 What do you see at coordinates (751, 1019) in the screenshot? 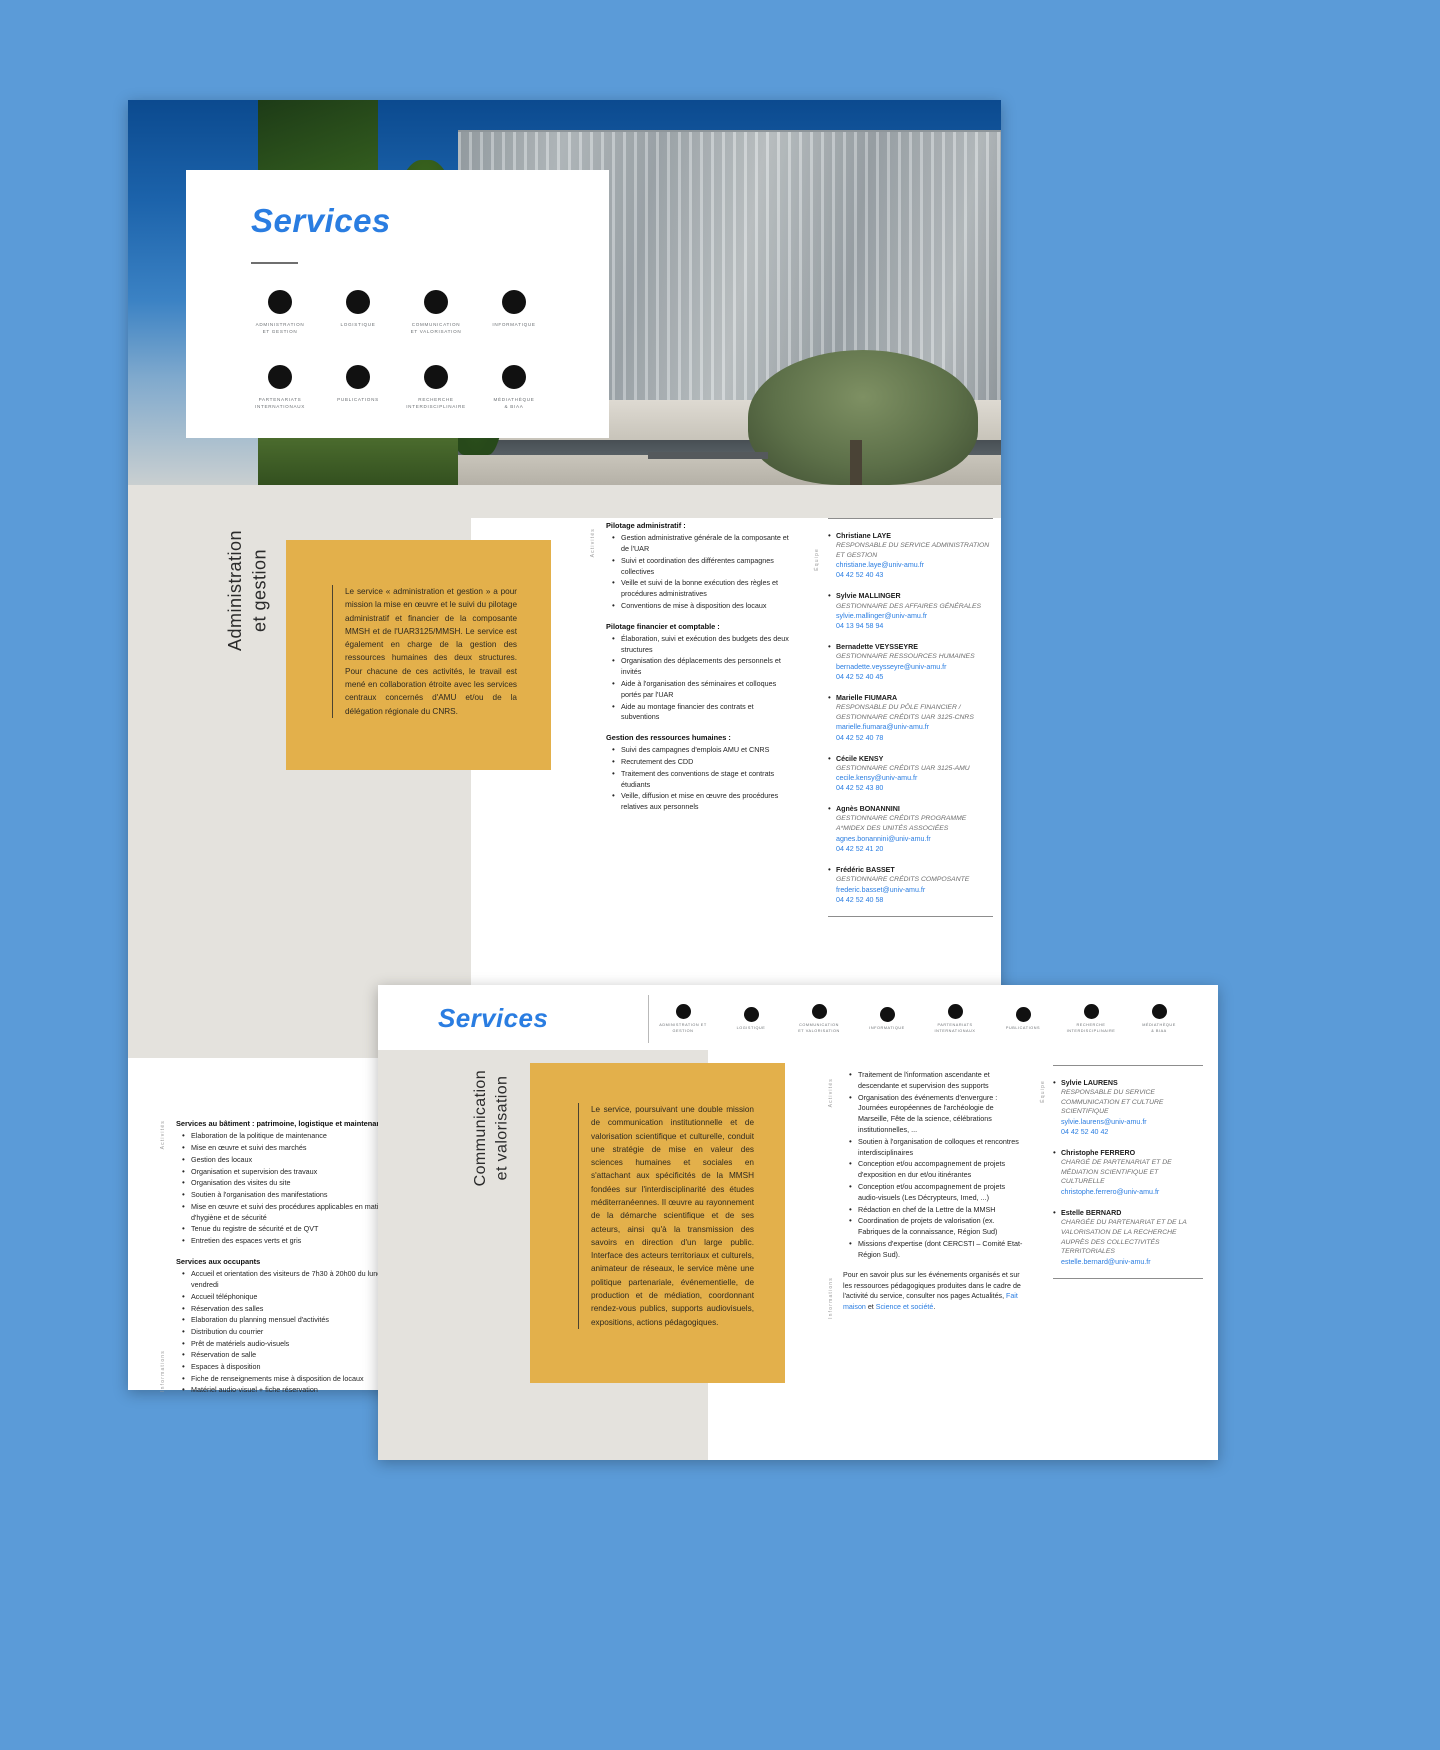
I see `nav-item-logistique: LOGISTIQUE` at bounding box center [751, 1019].